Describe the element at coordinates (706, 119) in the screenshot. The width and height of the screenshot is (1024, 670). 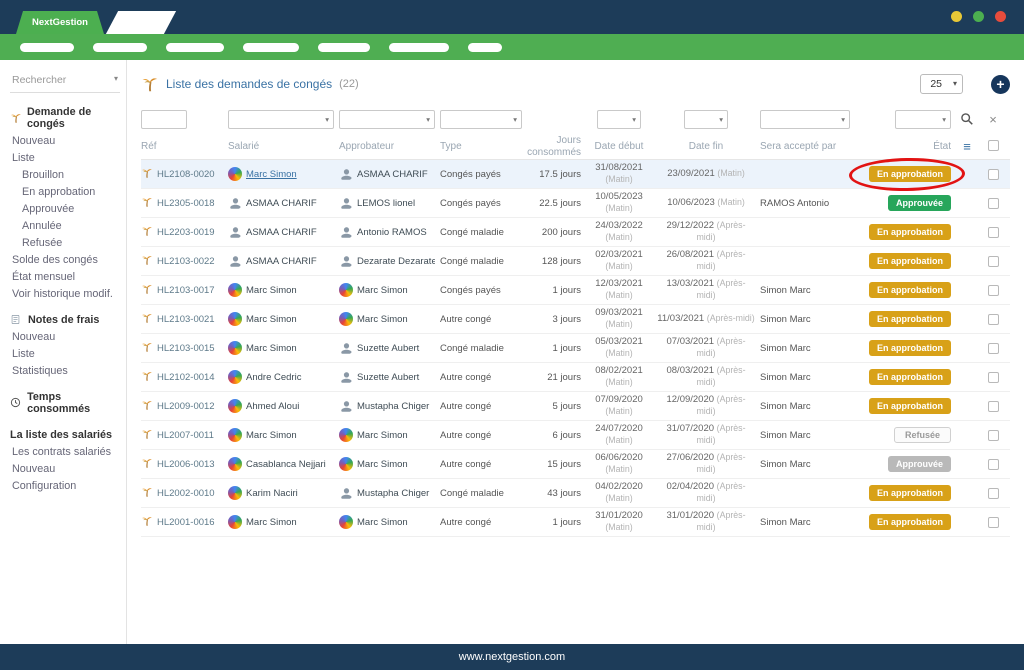
I see `filter-date-fin-select: ▾` at that location.